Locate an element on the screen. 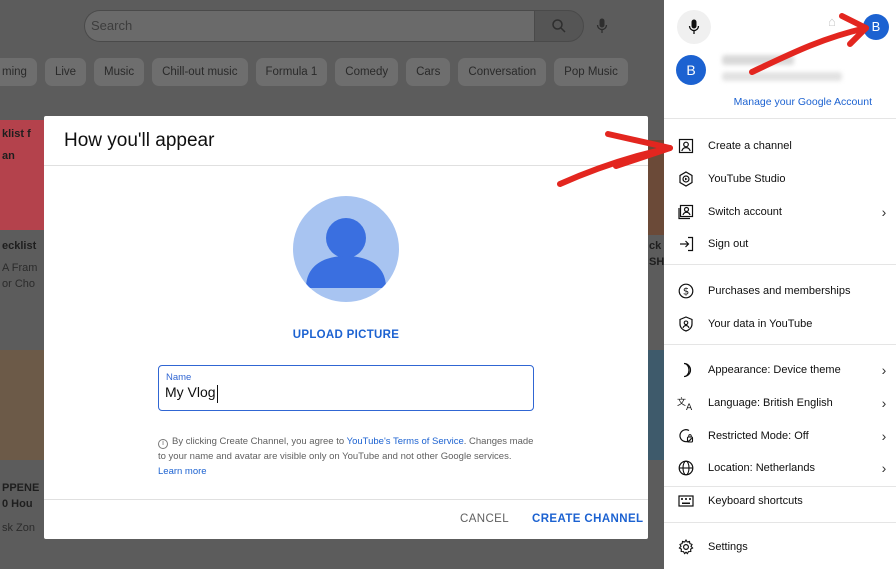  search-input: Search is located at coordinates (309, 26).